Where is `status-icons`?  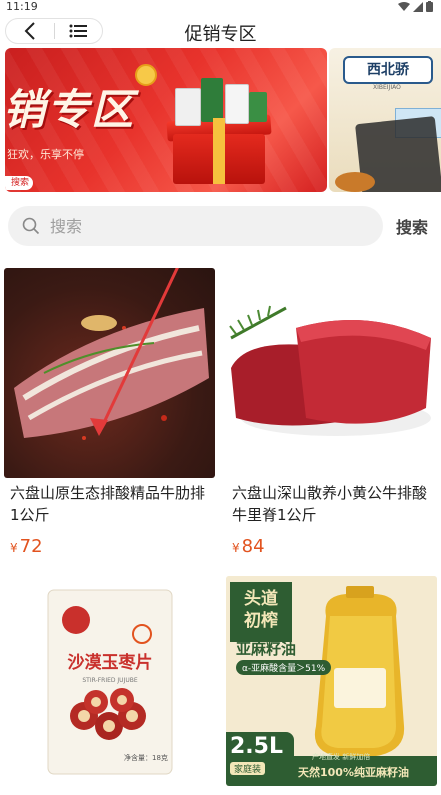 status-icons is located at coordinates (415, 6).